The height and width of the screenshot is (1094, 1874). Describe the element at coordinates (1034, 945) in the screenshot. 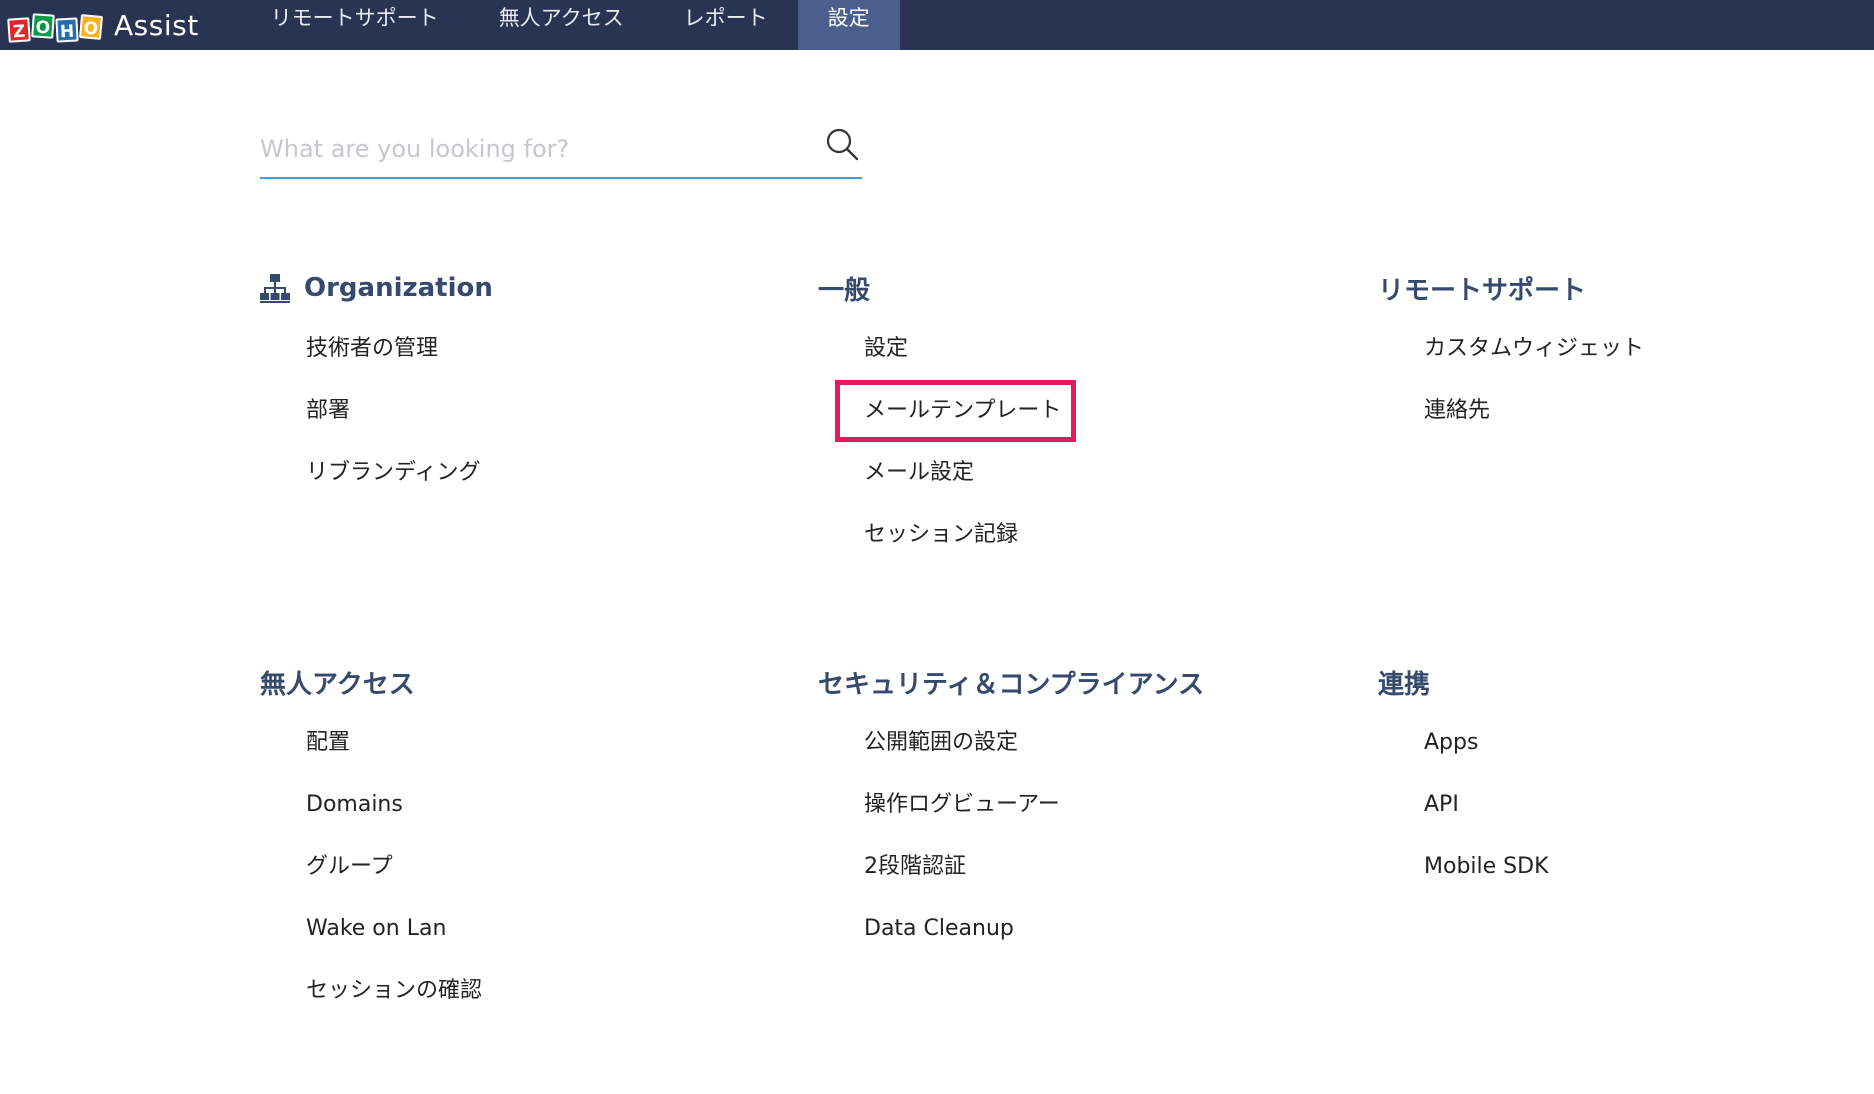

I see `link-data-cleanup: Data Cleanup` at that location.